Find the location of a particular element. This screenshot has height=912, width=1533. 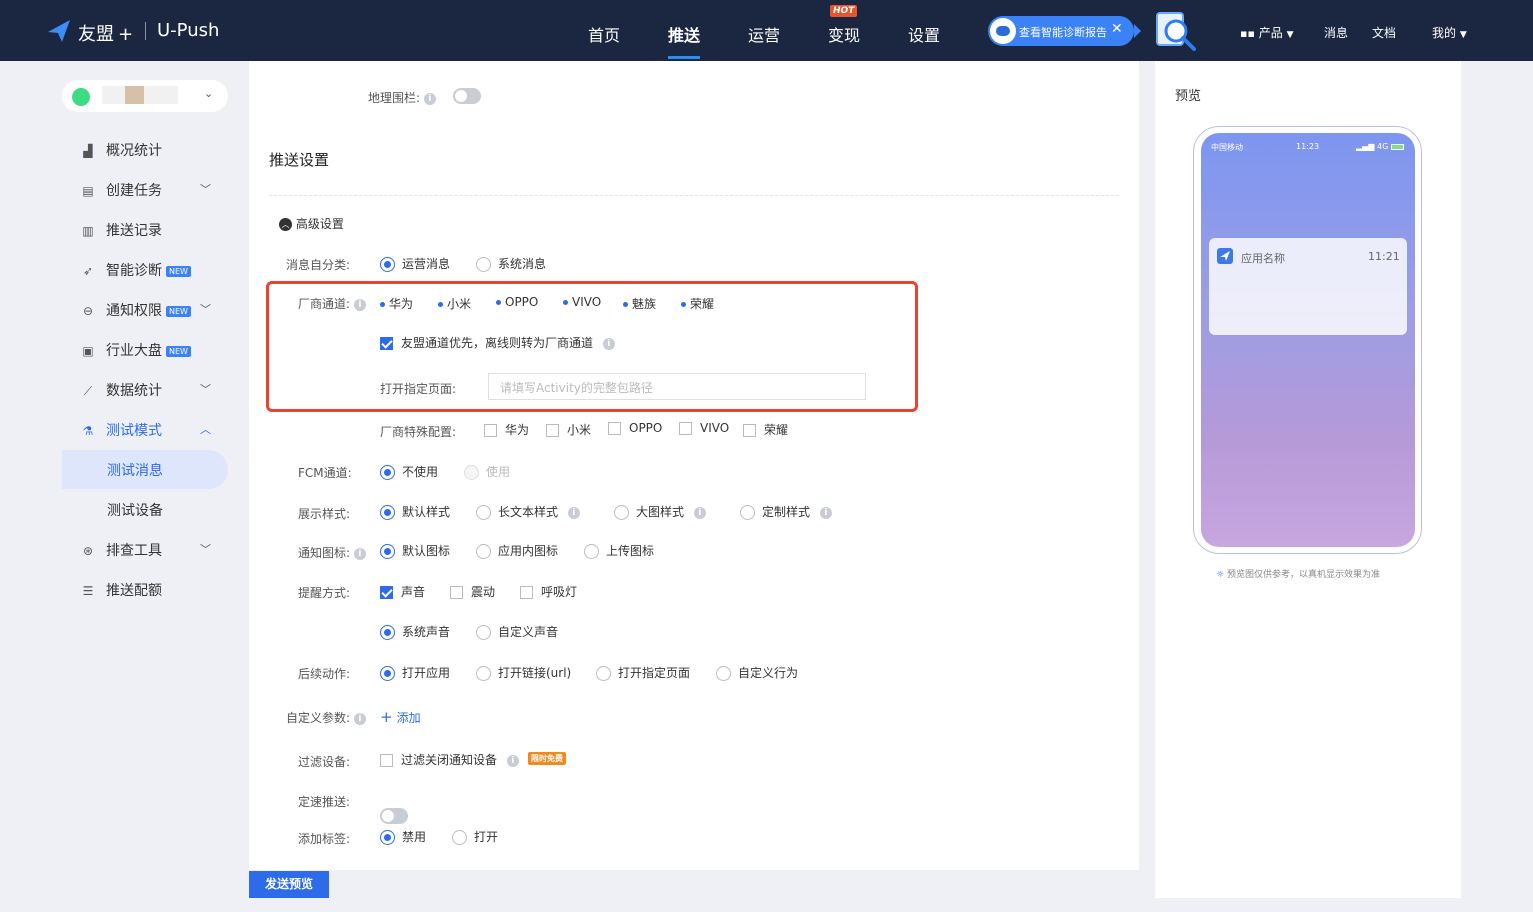

radio-style-custom: 定制样式 i is located at coordinates (786, 511).